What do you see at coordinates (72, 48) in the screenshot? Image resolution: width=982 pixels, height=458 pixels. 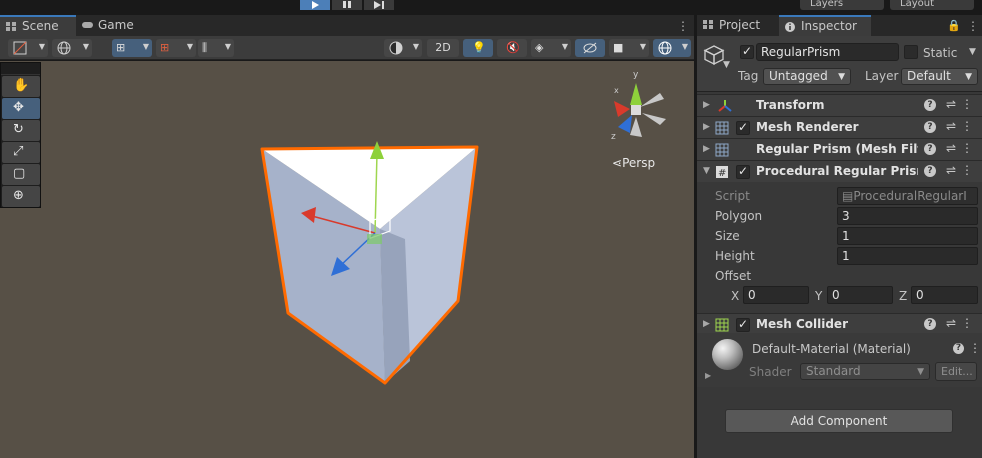 I see `global-local-dropdown: ▼` at bounding box center [72, 48].